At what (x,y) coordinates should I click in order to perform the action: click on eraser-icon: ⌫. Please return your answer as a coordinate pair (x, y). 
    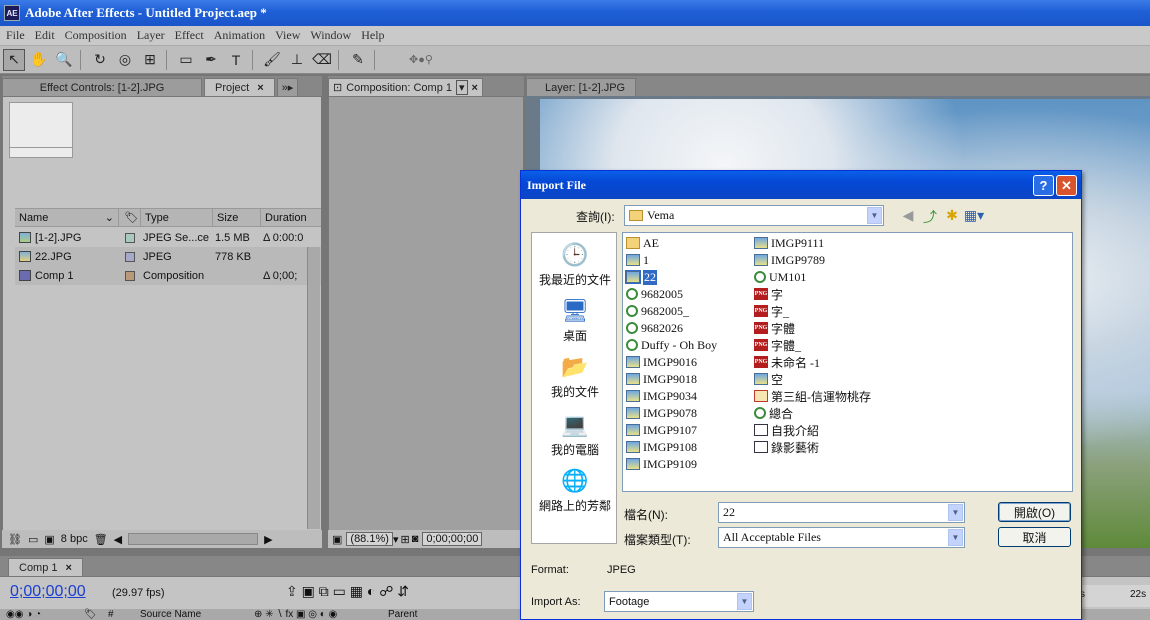
    Looking at the image, I should click on (322, 60).